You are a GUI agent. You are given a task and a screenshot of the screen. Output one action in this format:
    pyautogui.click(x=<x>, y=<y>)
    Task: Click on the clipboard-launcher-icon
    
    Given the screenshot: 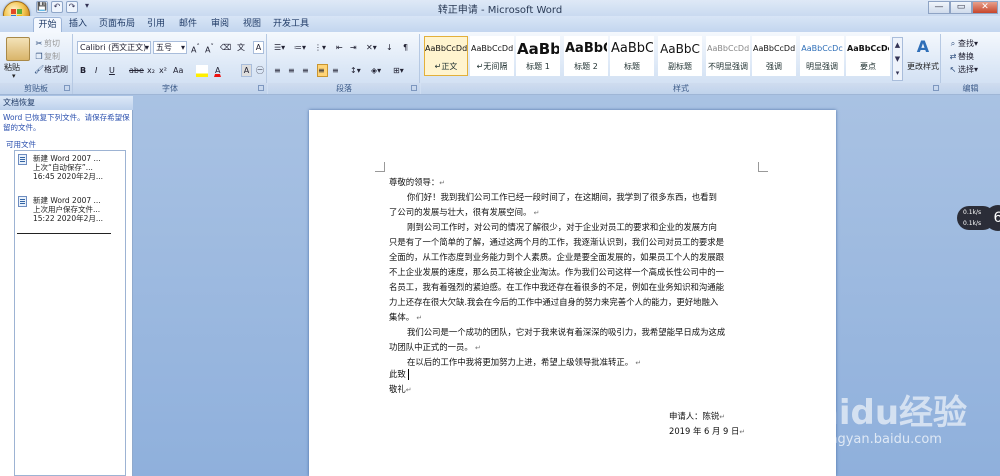 What is the action you would take?
    pyautogui.click(x=67, y=88)
    